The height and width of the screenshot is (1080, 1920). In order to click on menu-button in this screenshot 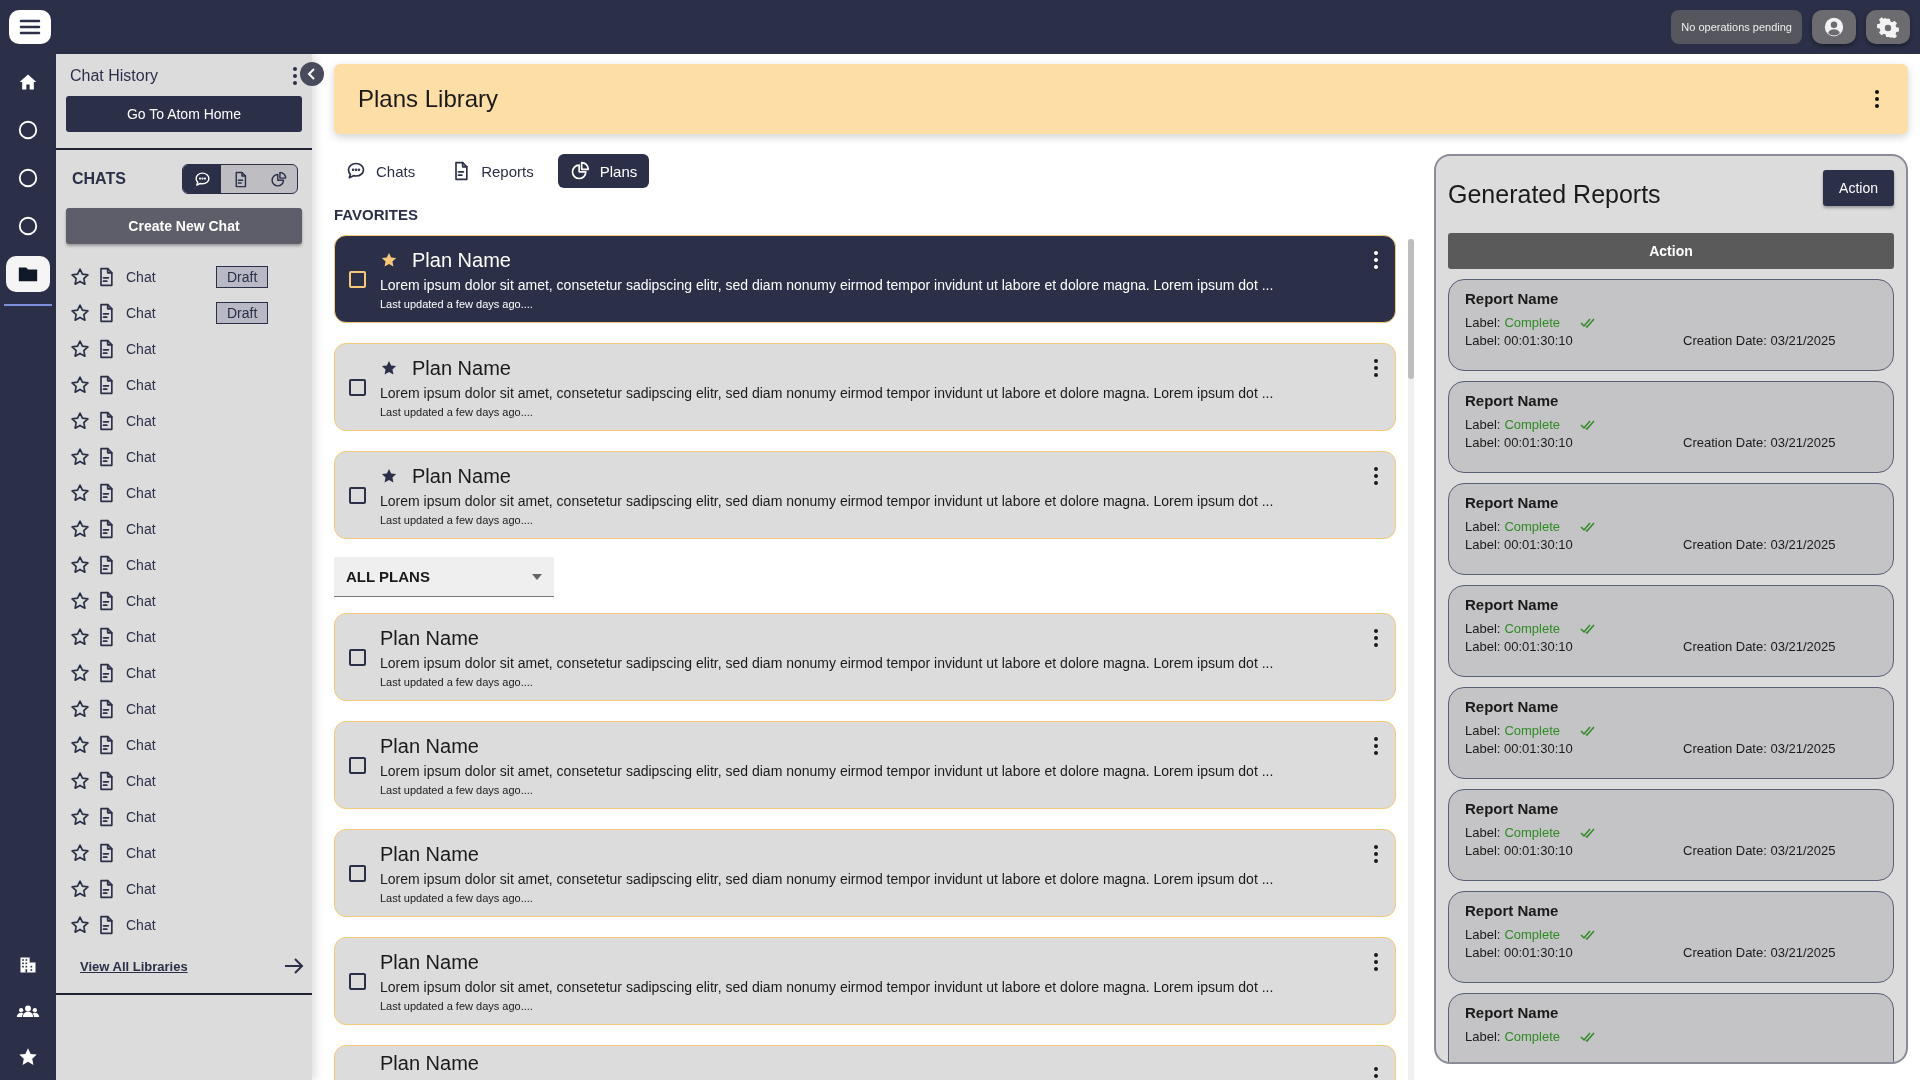, I will do `click(30, 27)`.